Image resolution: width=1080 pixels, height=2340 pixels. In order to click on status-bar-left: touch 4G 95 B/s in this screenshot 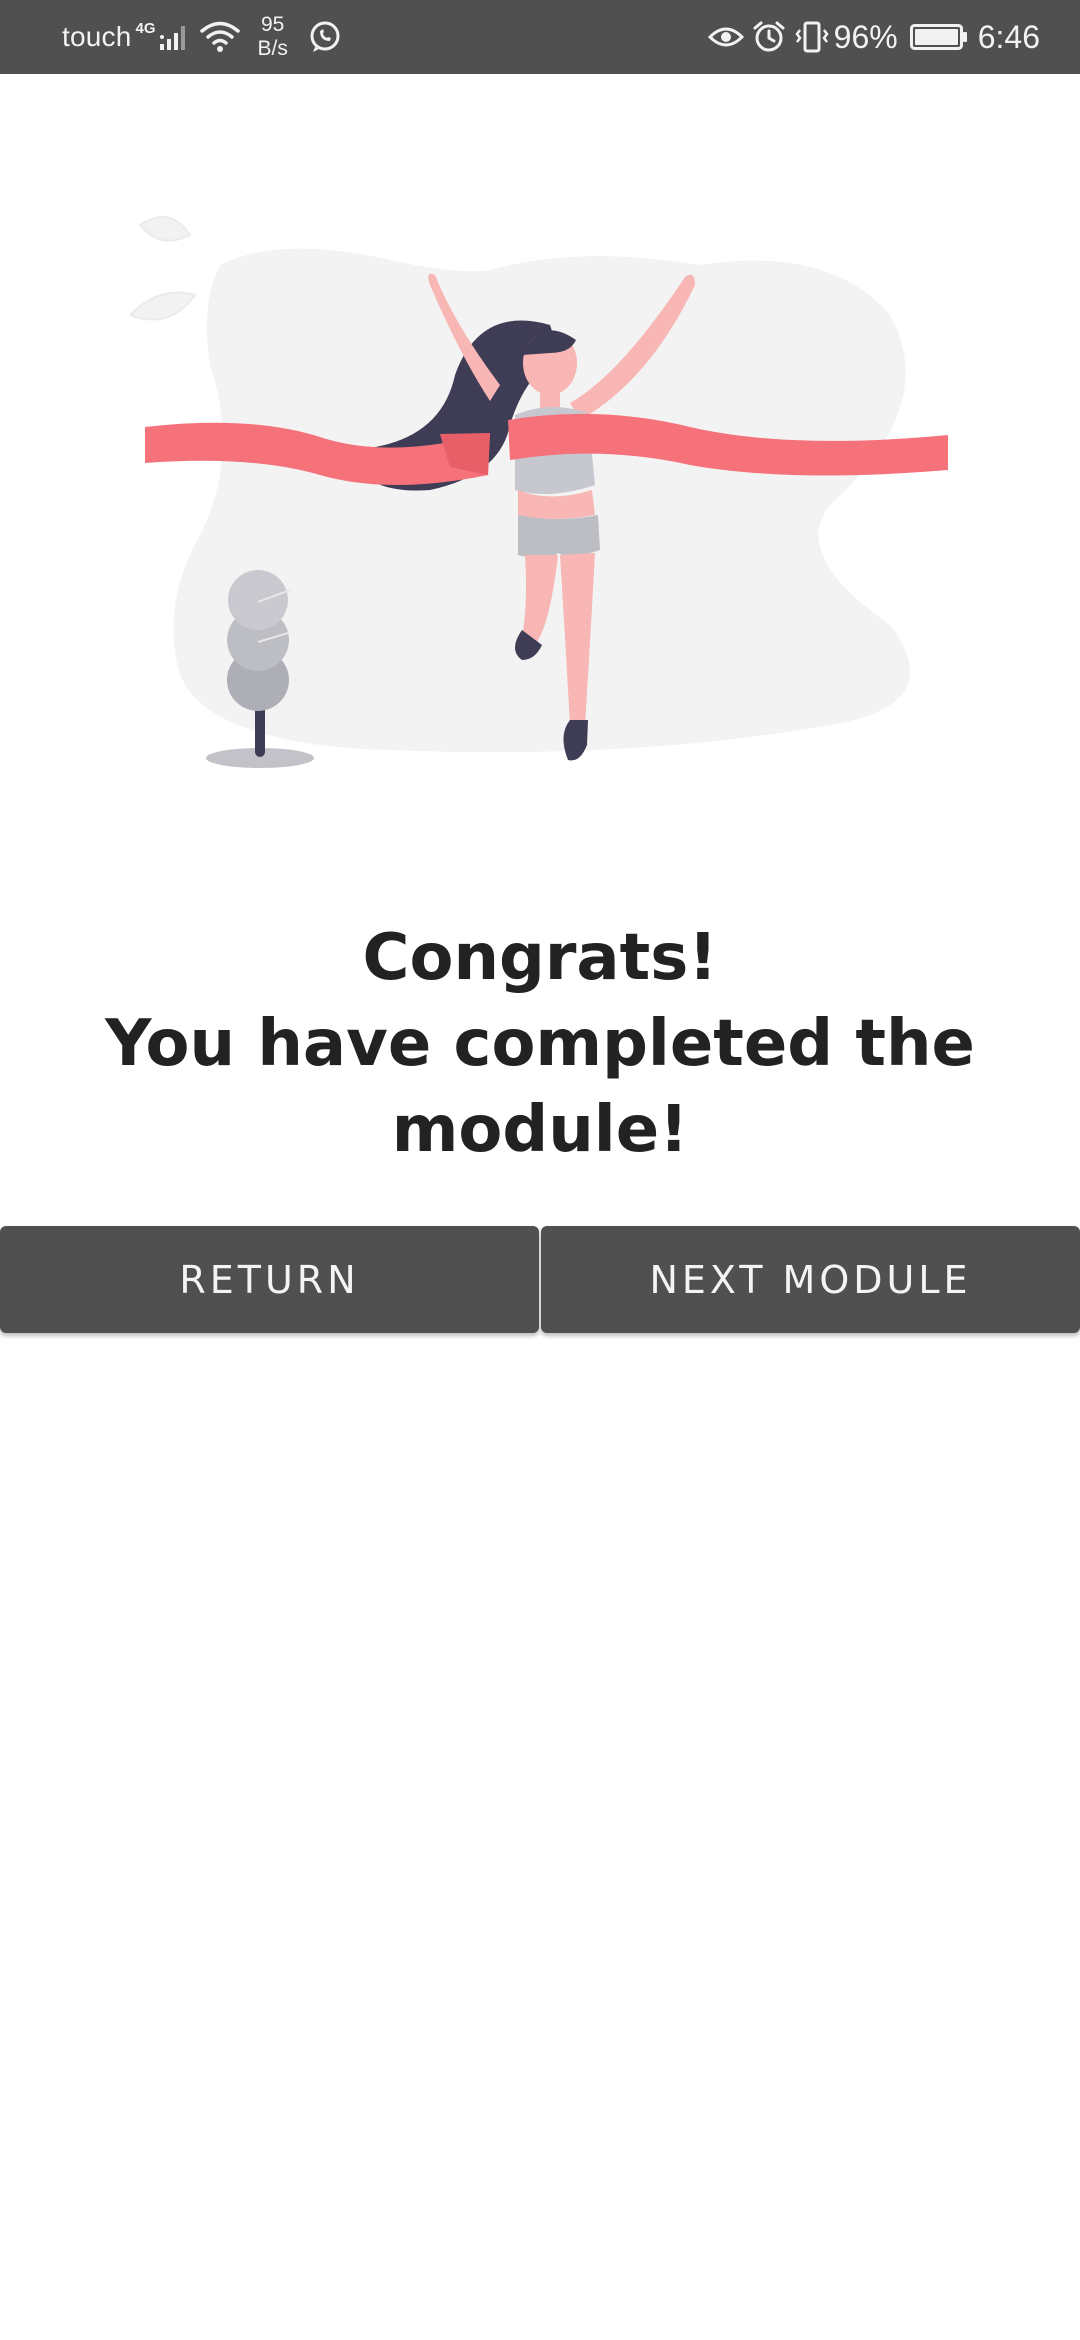, I will do `click(202, 37)`.